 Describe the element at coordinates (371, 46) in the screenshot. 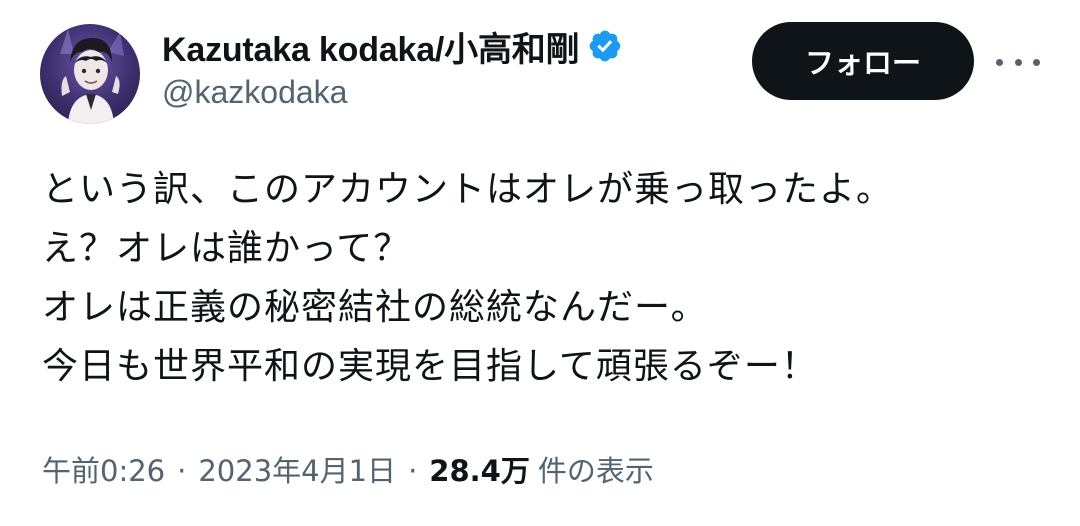

I see `author-display-name: Kazutaka kodaka/小高和剛` at that location.